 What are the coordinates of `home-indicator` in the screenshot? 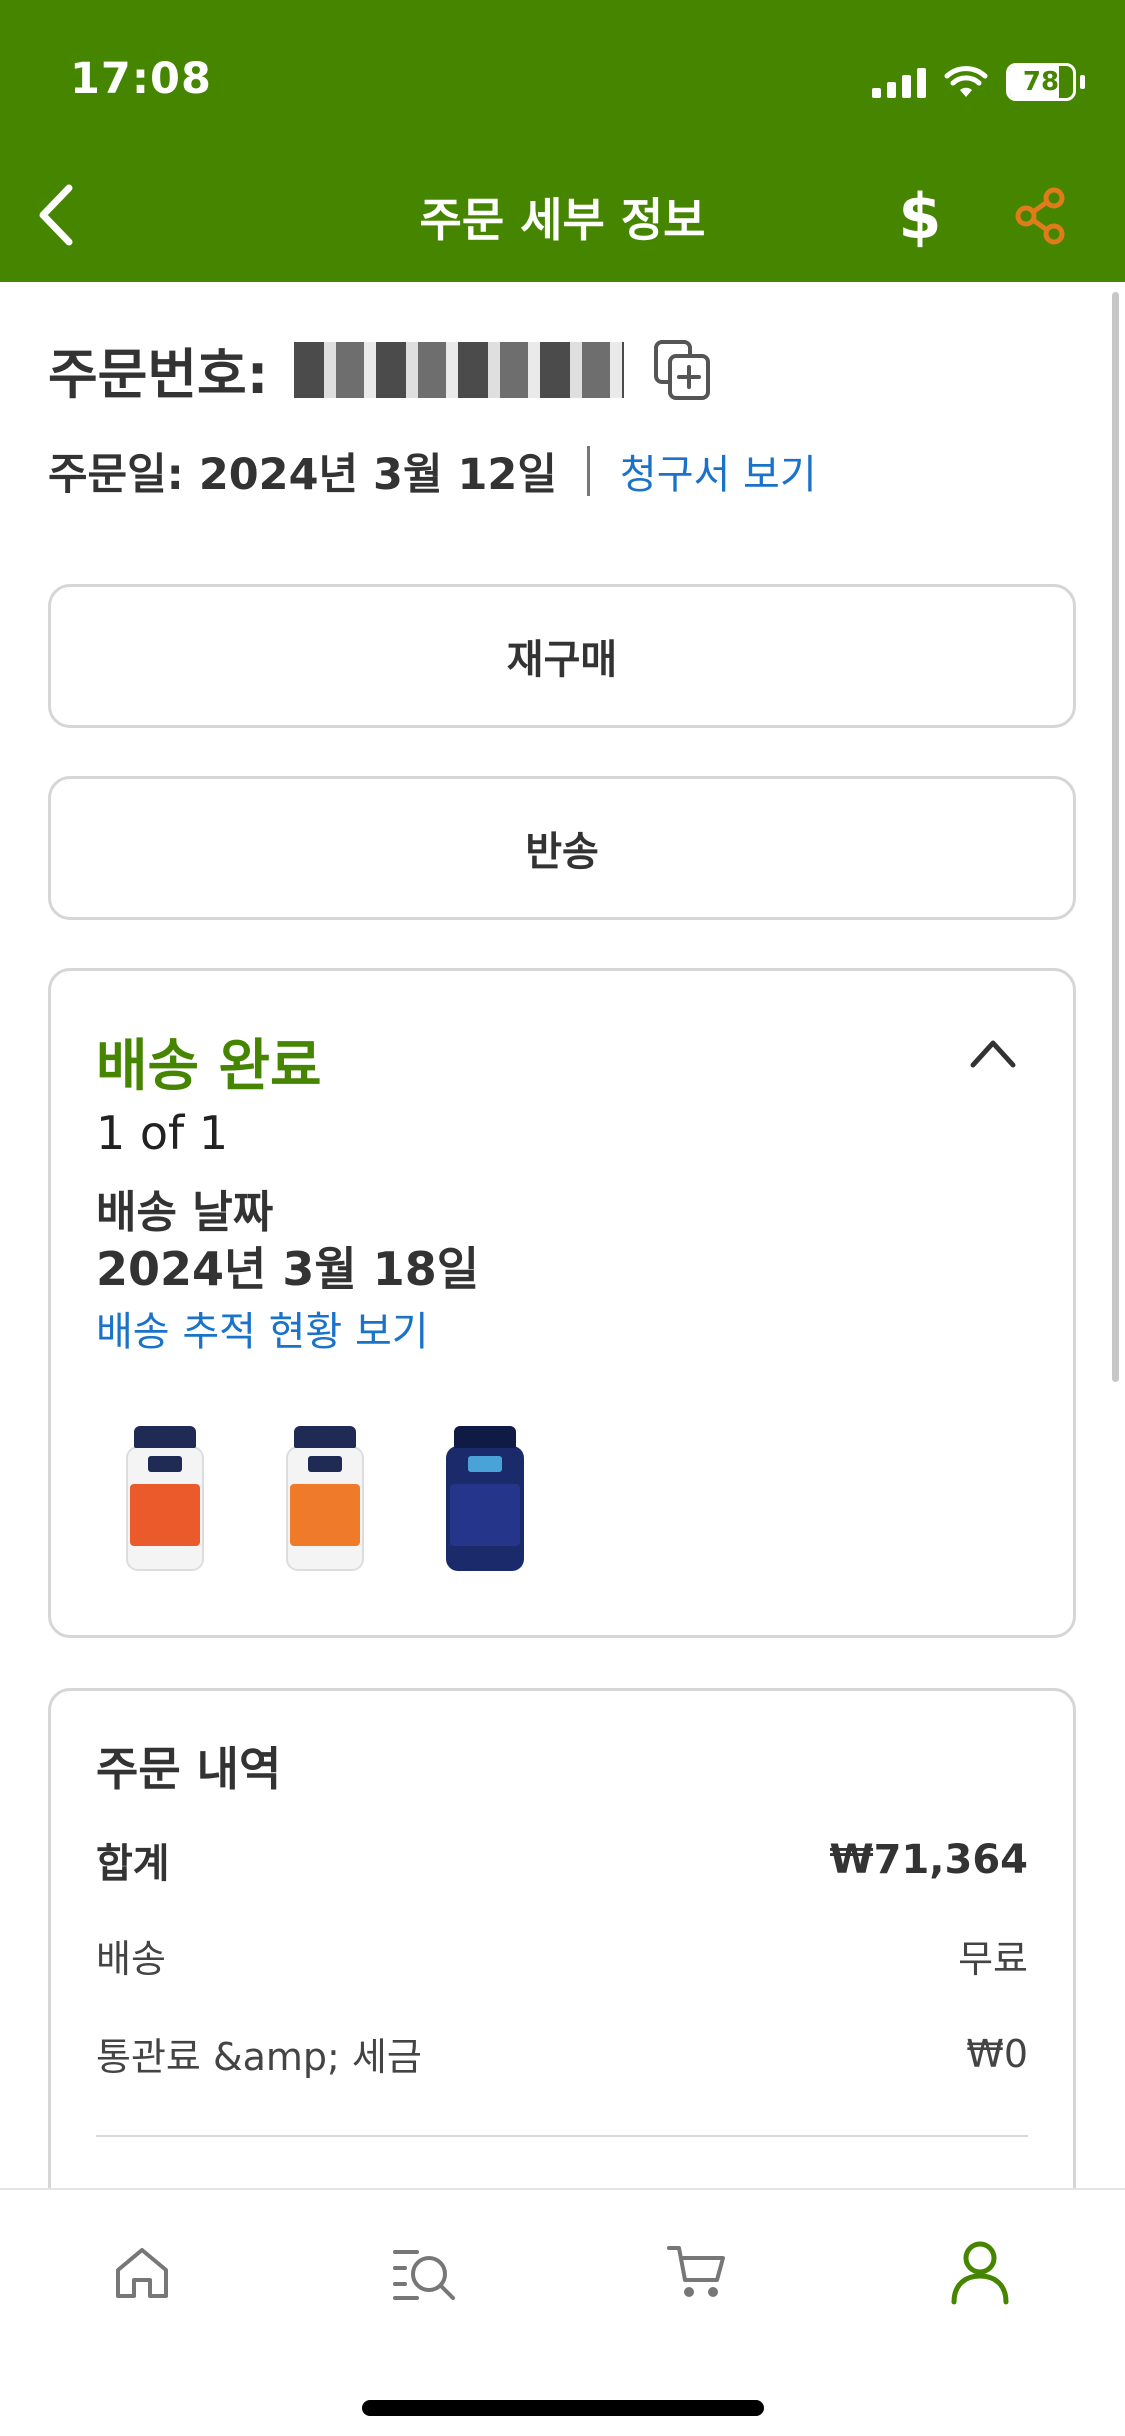 It's located at (563, 2408).